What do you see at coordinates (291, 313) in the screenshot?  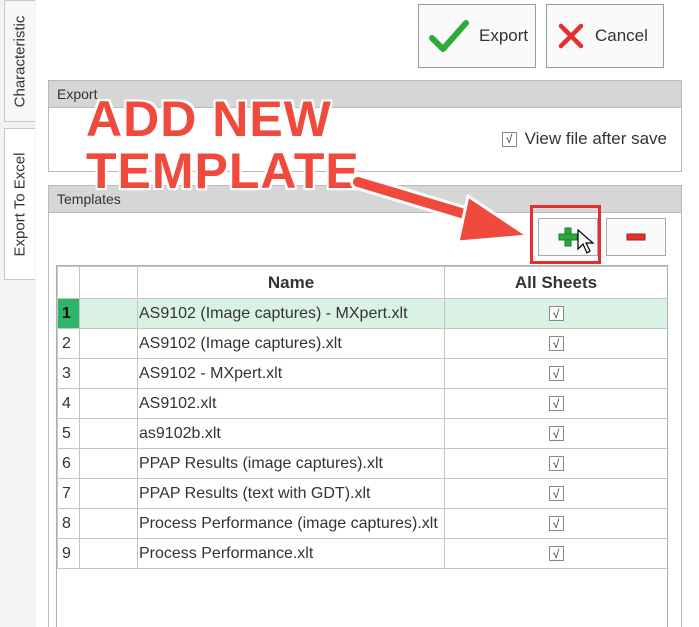 I see `template-name: AS9102 (Image captures) - MXpert.xlt` at bounding box center [291, 313].